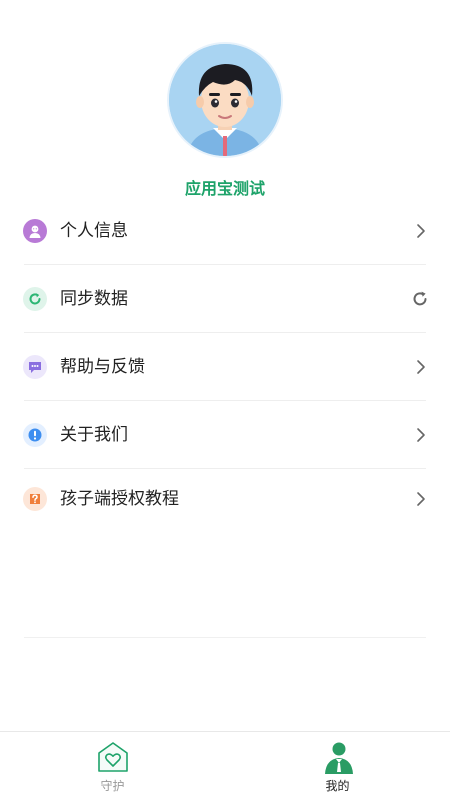 This screenshot has height=800, width=450. Describe the element at coordinates (94, 231) in the screenshot. I see `menu-item-label: 个人信息` at that location.